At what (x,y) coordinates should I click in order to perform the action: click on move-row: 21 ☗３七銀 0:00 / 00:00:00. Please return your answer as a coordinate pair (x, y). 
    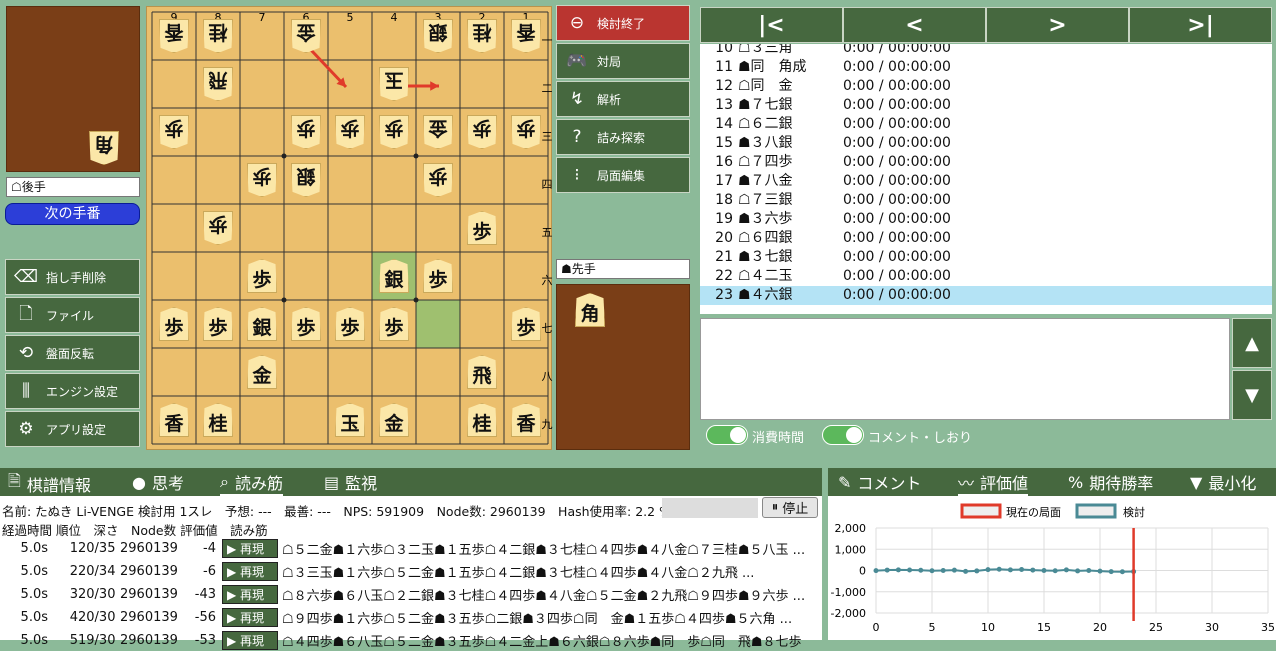
    Looking at the image, I should click on (986, 257).